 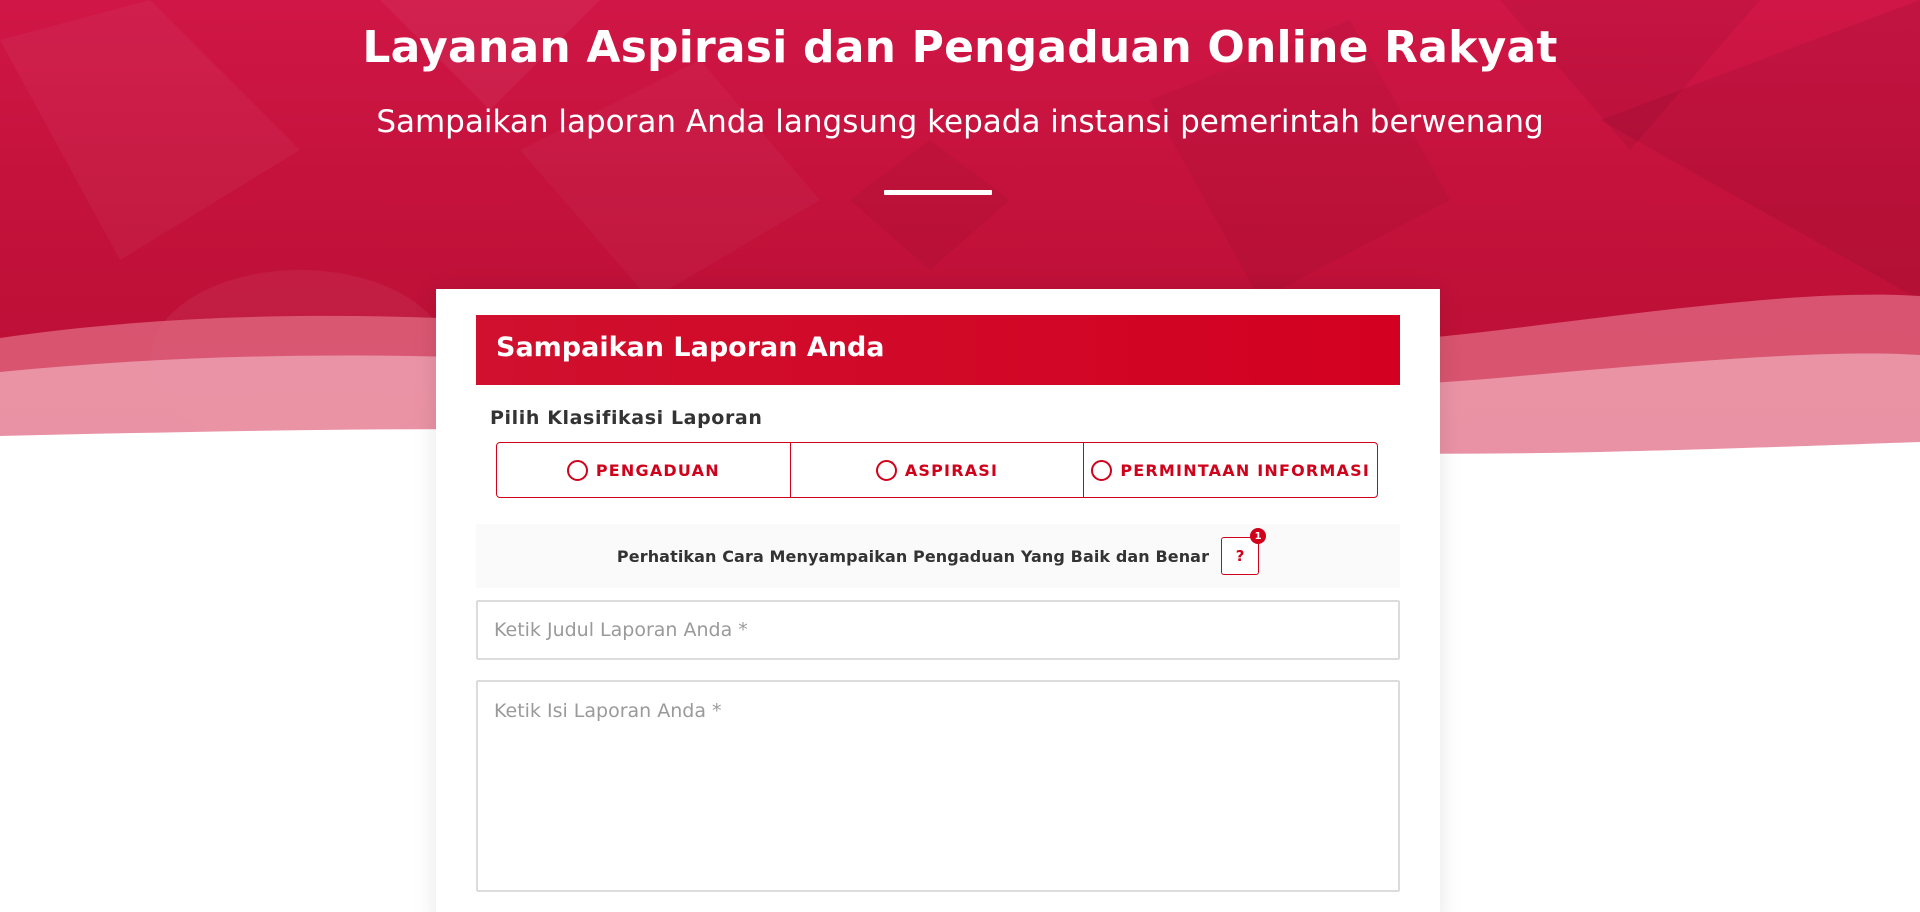 I want to click on classification-option-label: ASPIRASI, so click(x=951, y=470).